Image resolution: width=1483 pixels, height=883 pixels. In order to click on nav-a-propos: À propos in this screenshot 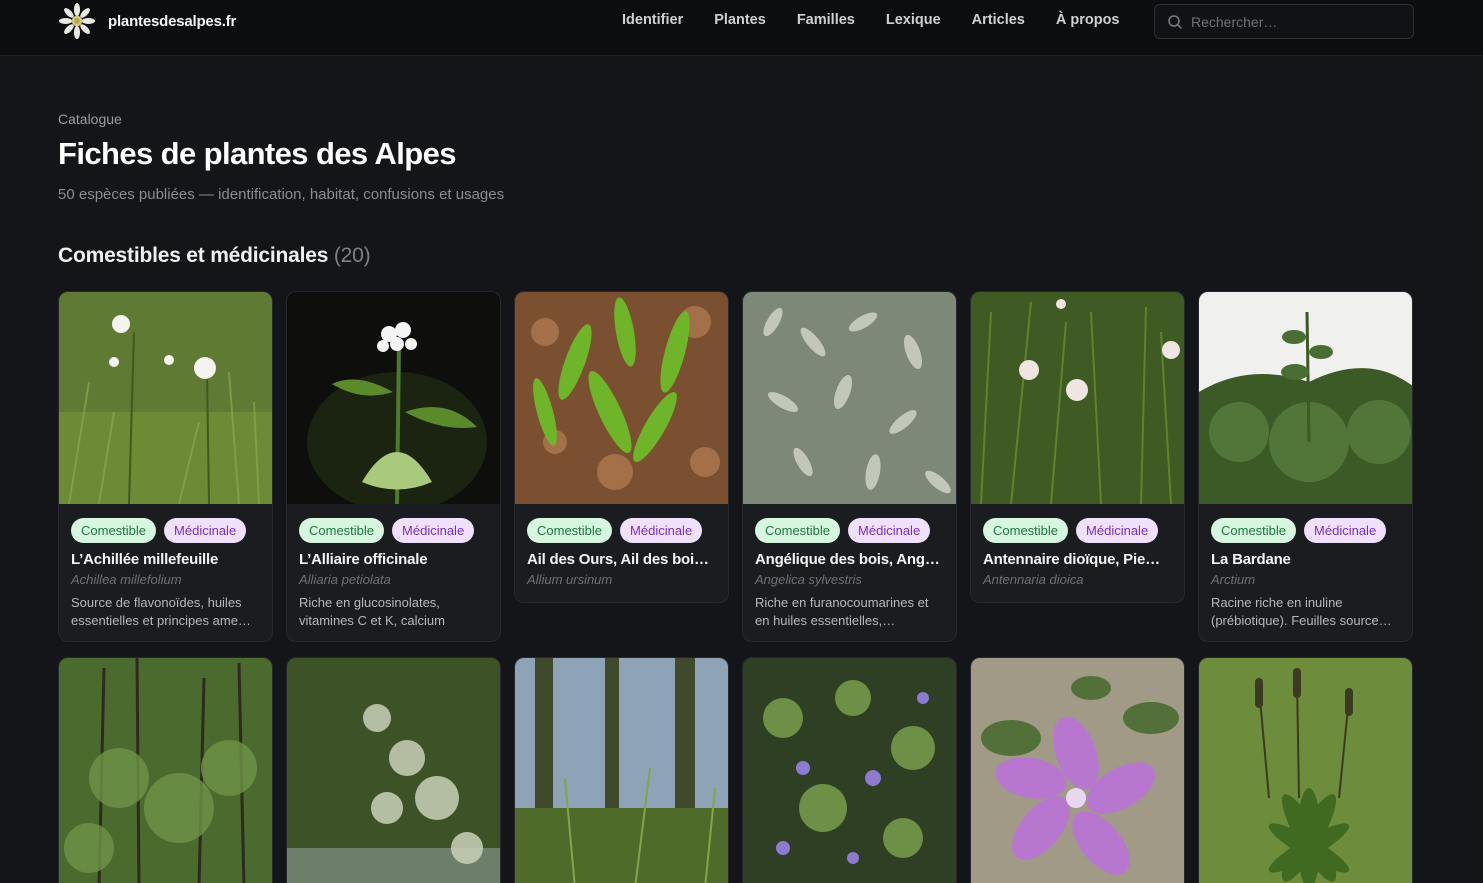, I will do `click(1088, 20)`.